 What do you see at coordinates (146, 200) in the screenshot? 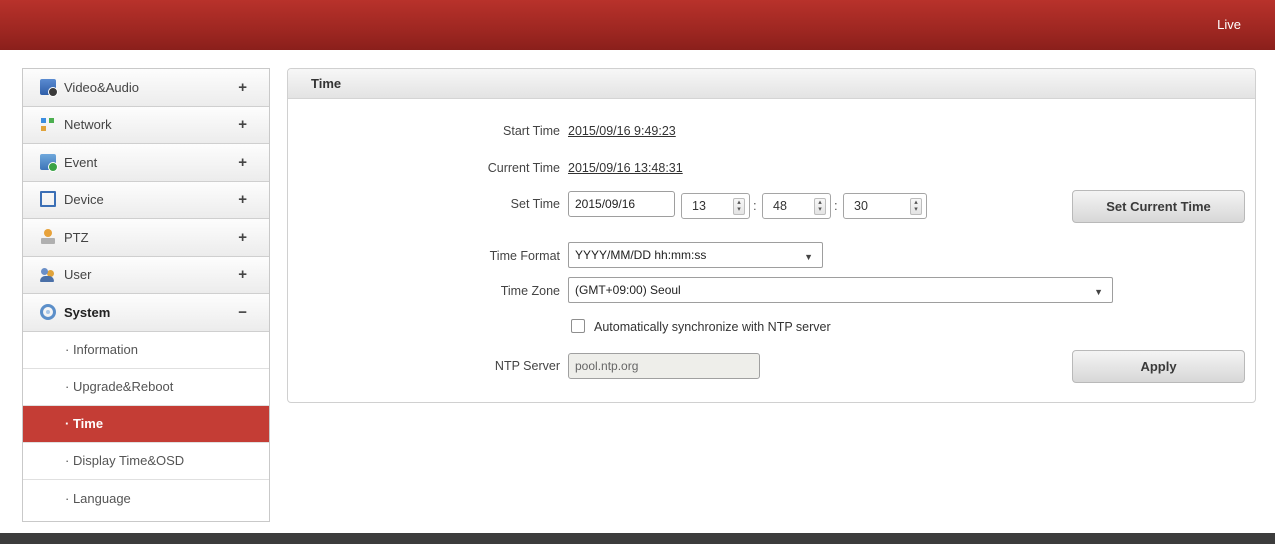
I see `sidebar-item-device: Device +` at bounding box center [146, 200].